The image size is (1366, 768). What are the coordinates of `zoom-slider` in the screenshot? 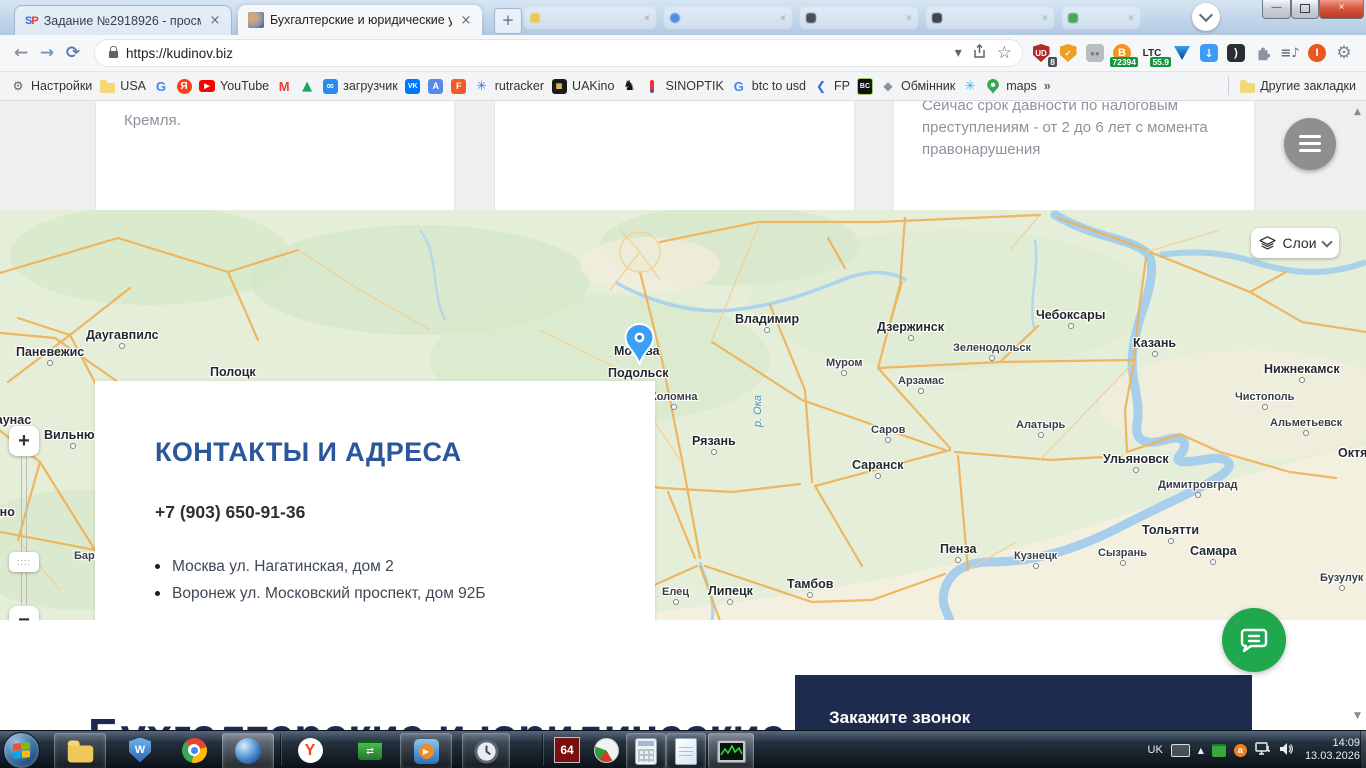 It's located at (24, 531).